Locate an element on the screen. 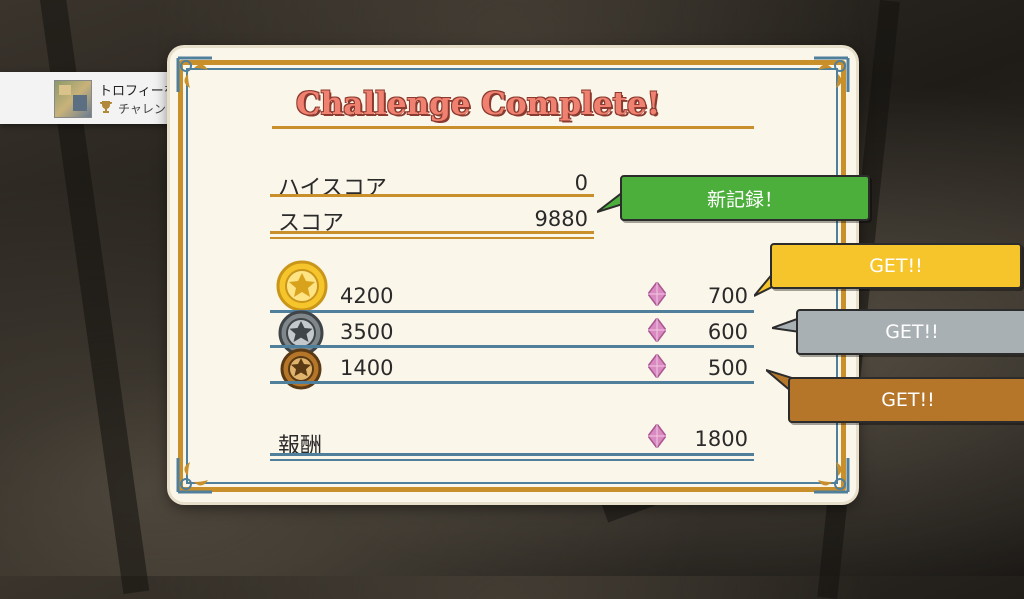  gold-medal-icon is located at coordinates (302, 286).